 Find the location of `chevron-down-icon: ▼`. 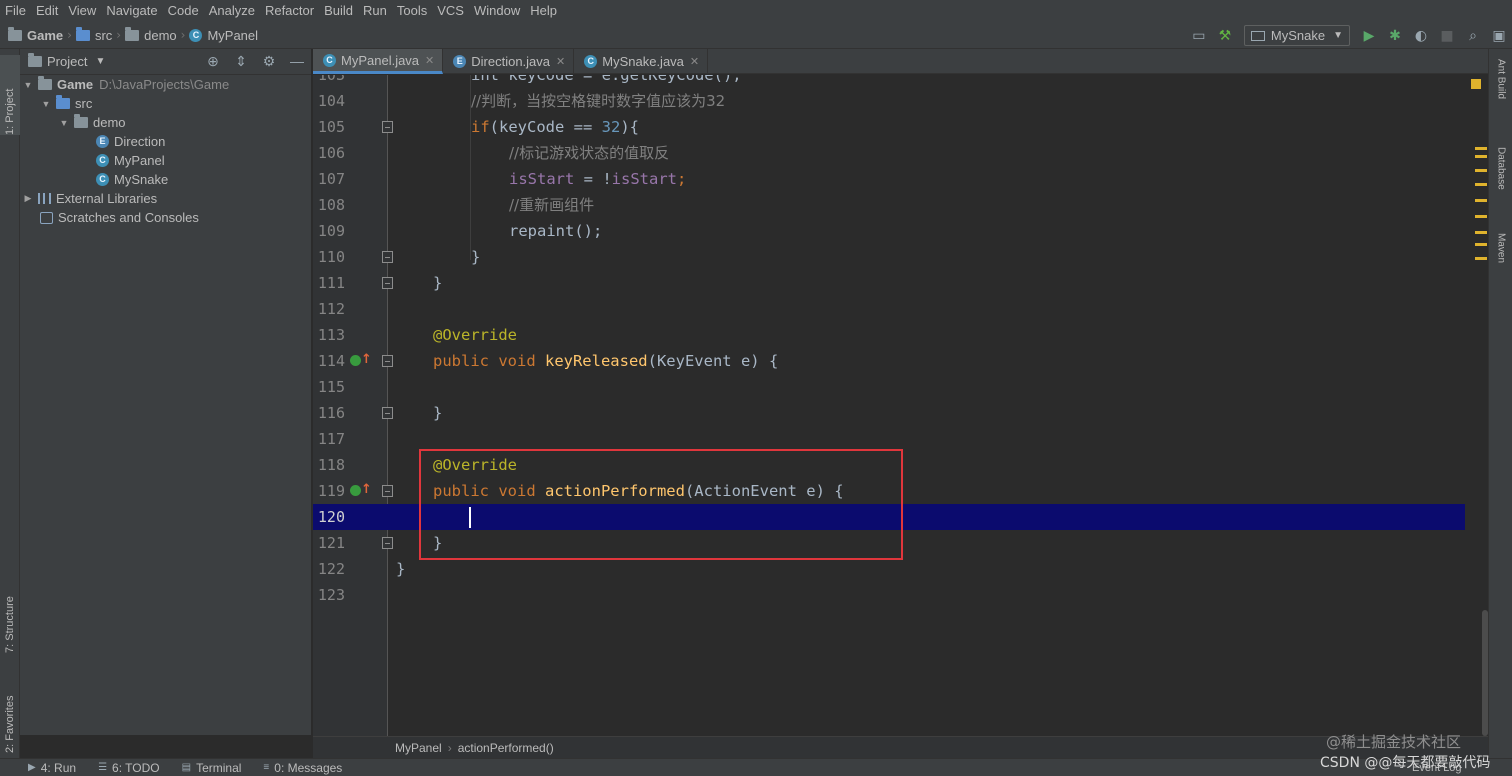

chevron-down-icon: ▼ is located at coordinates (100, 61).